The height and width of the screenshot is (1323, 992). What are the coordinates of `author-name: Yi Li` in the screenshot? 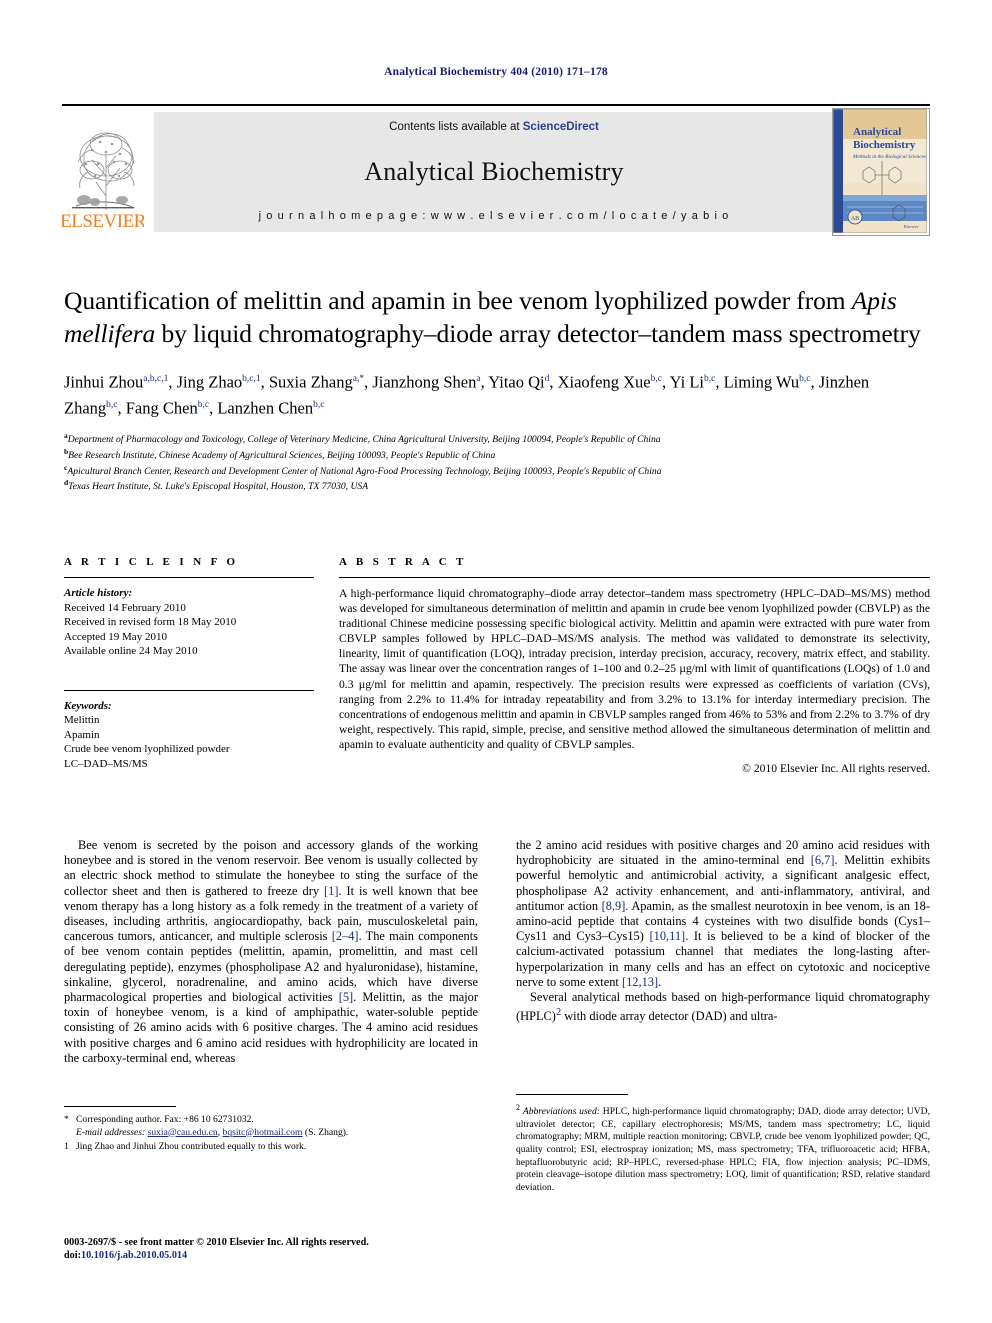 It's located at (686, 382).